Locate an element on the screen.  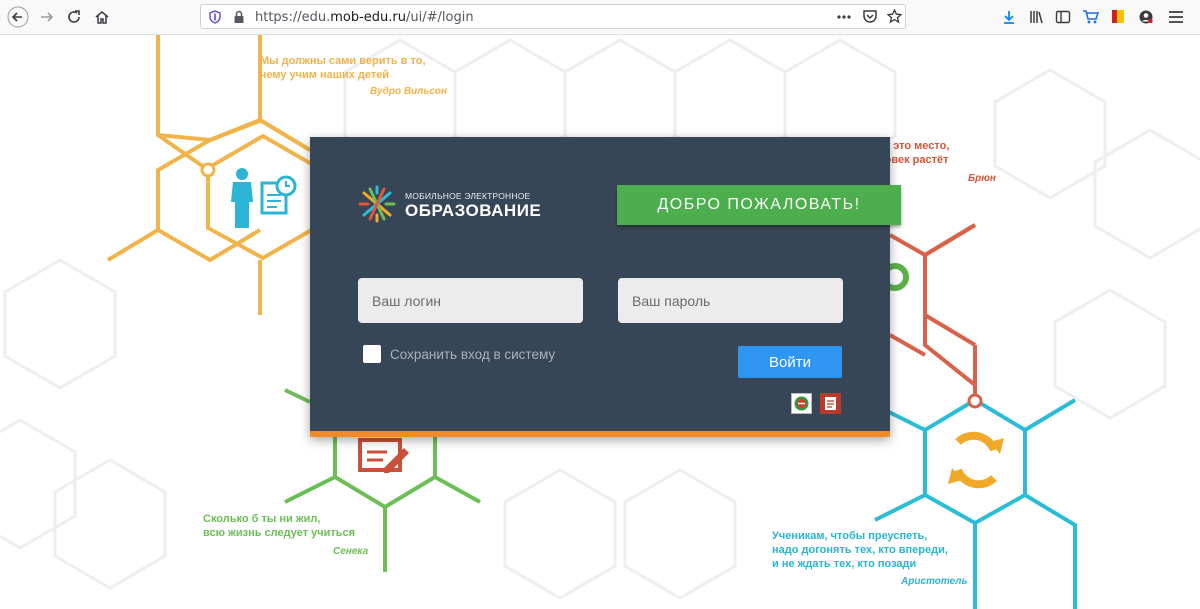
password-input is located at coordinates (730, 300).